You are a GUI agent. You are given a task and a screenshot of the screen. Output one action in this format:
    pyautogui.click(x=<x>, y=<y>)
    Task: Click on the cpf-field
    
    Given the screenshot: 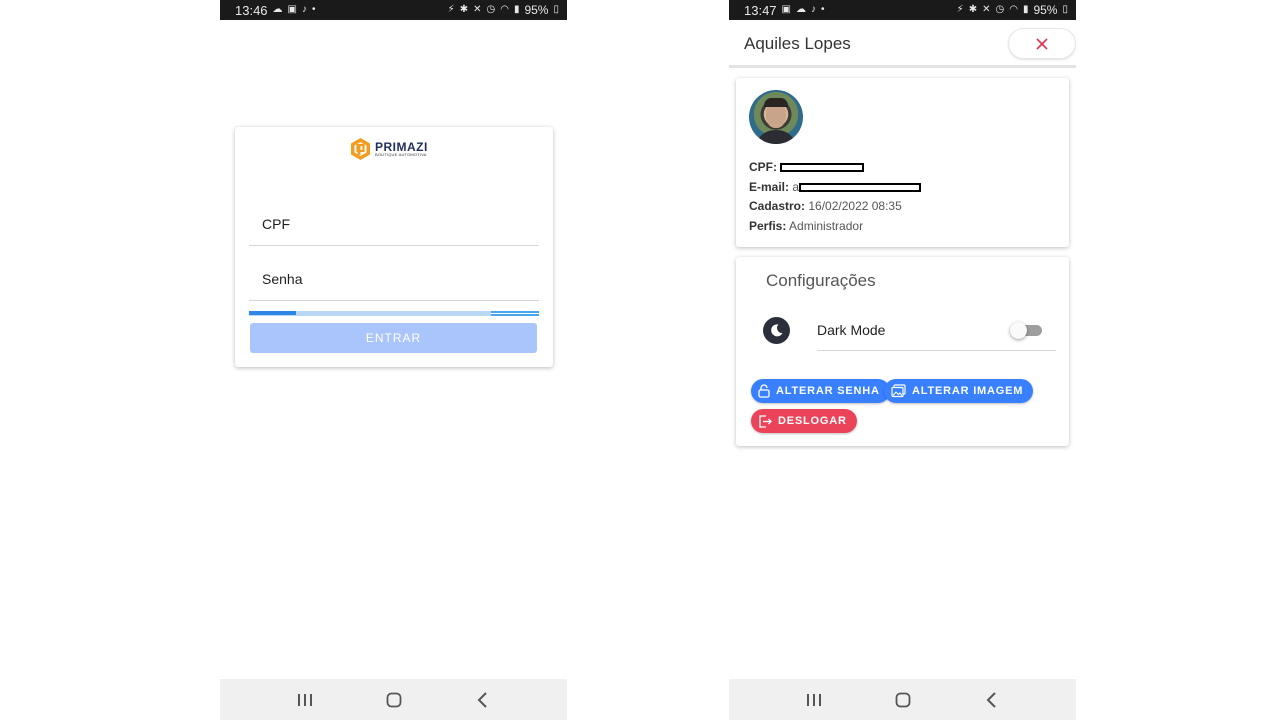 What is the action you would take?
    pyautogui.click(x=394, y=224)
    